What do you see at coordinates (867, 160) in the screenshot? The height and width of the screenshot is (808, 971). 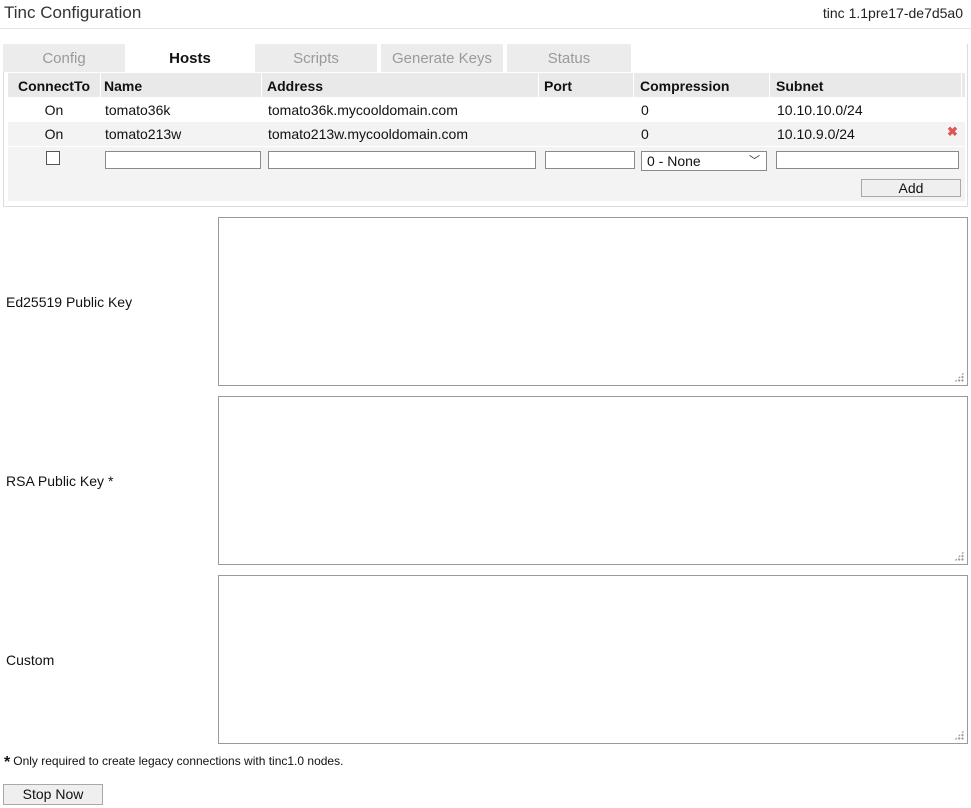 I see `subnet-input` at bounding box center [867, 160].